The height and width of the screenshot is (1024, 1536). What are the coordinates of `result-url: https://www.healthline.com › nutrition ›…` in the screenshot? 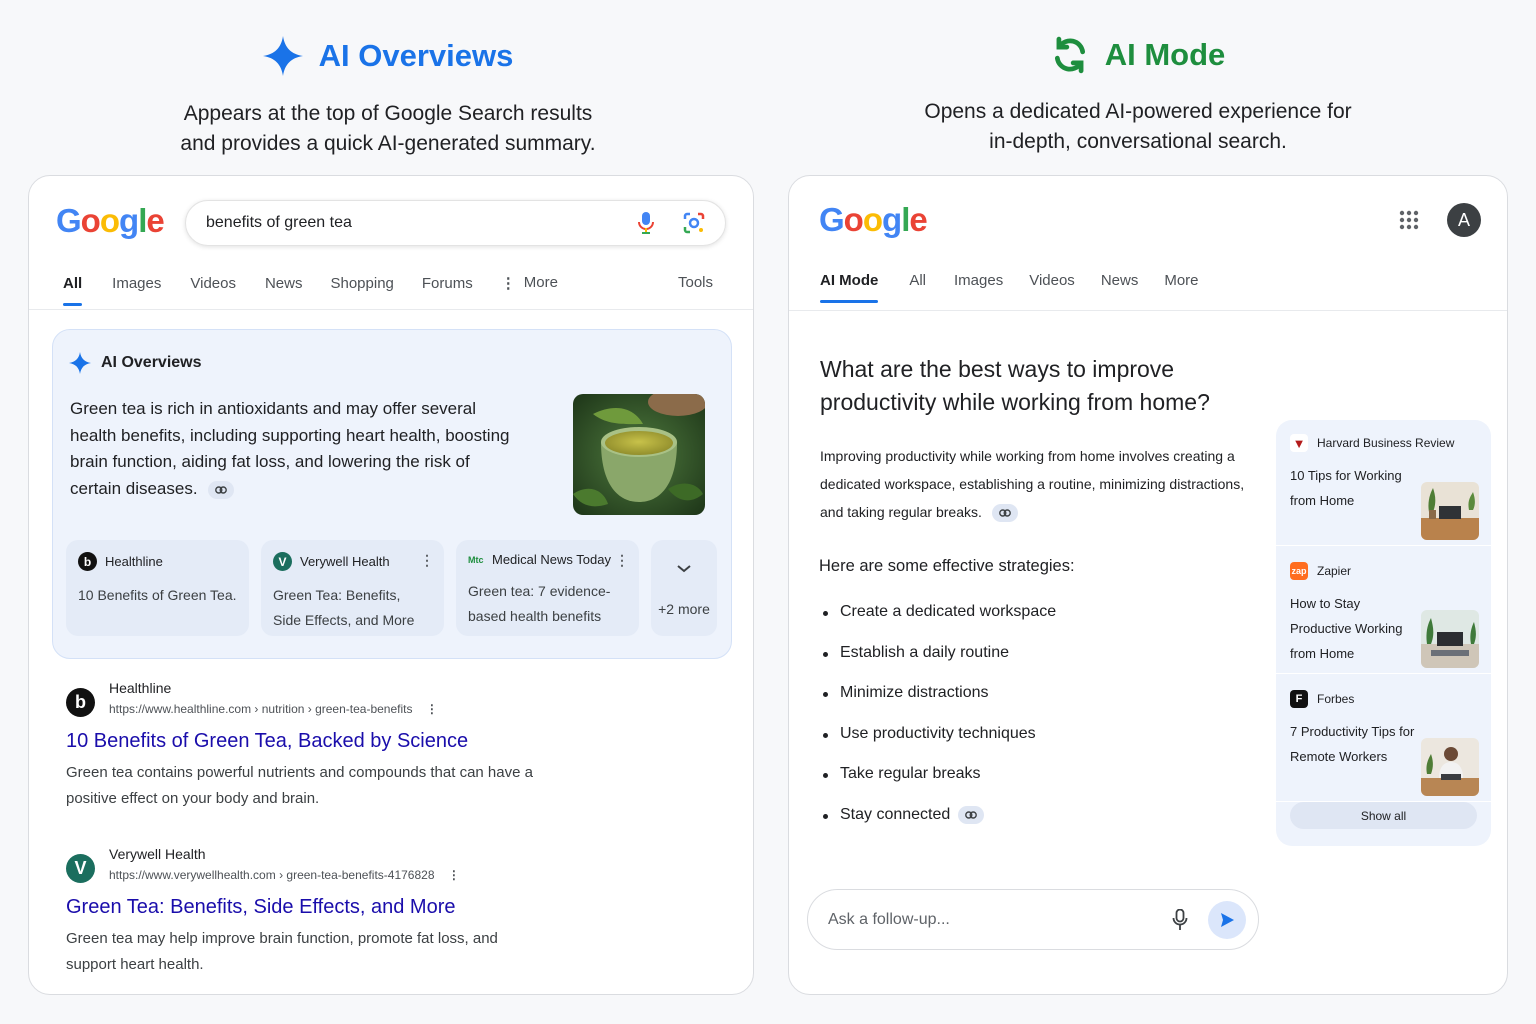 It's located at (273, 709).